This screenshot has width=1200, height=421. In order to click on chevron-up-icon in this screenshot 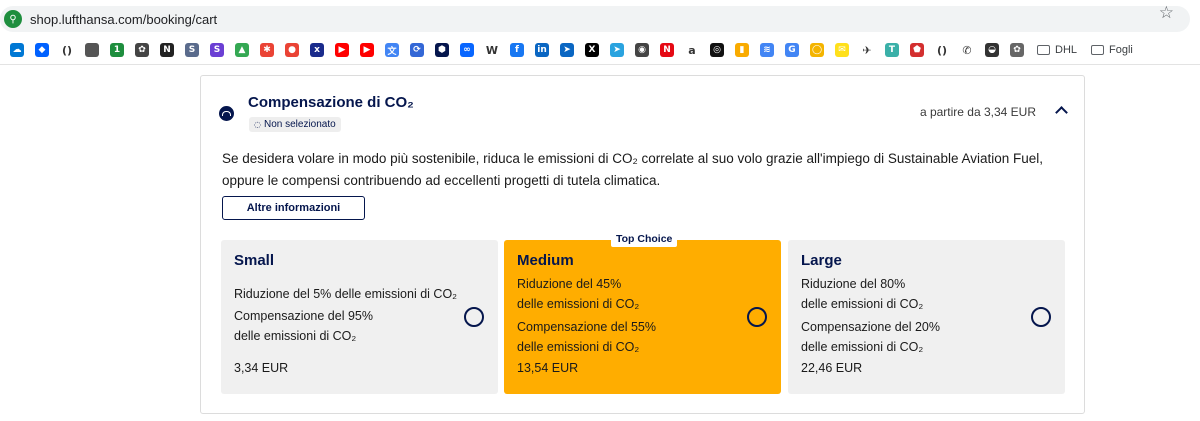, I will do `click(1061, 110)`.